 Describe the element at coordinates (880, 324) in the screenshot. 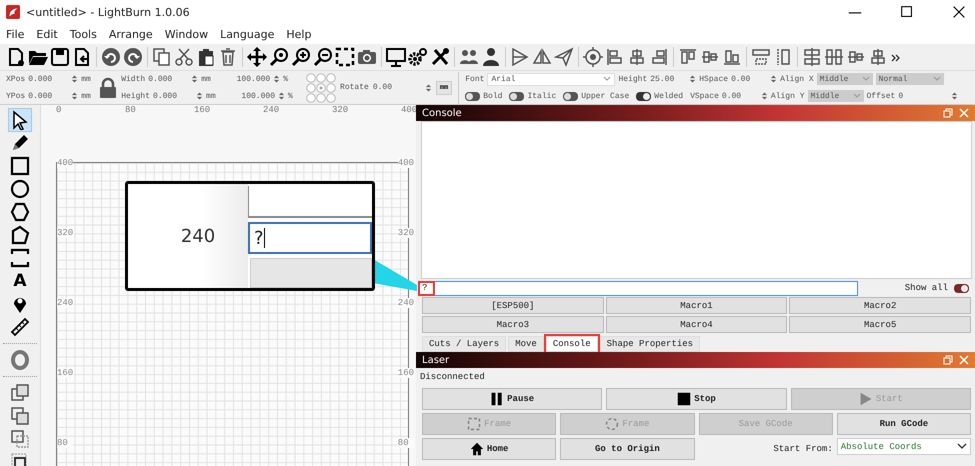

I see `macro-button: Macro5` at that location.